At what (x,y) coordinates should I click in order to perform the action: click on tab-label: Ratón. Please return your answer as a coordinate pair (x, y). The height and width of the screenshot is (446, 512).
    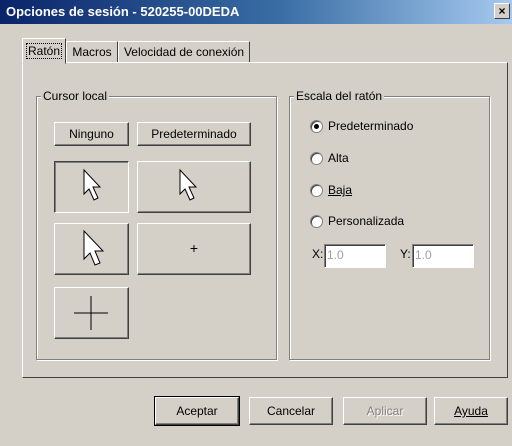
    Looking at the image, I should click on (44, 51).